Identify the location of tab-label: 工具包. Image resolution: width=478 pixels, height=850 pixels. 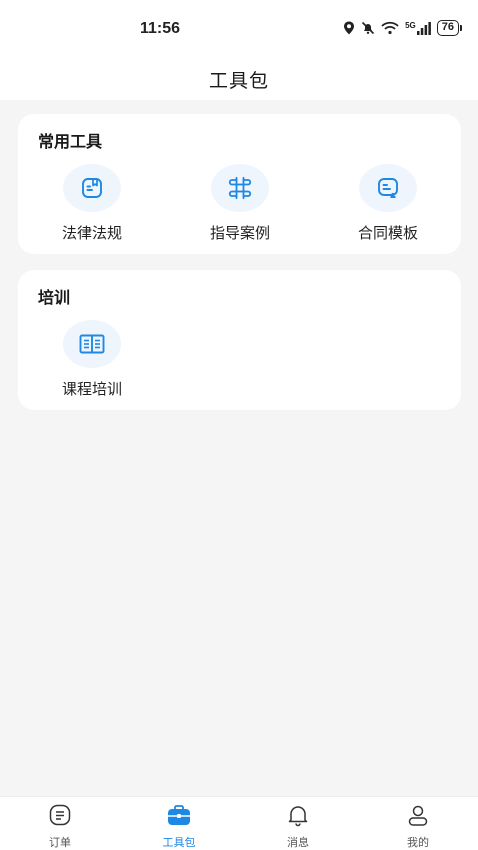
(179, 842).